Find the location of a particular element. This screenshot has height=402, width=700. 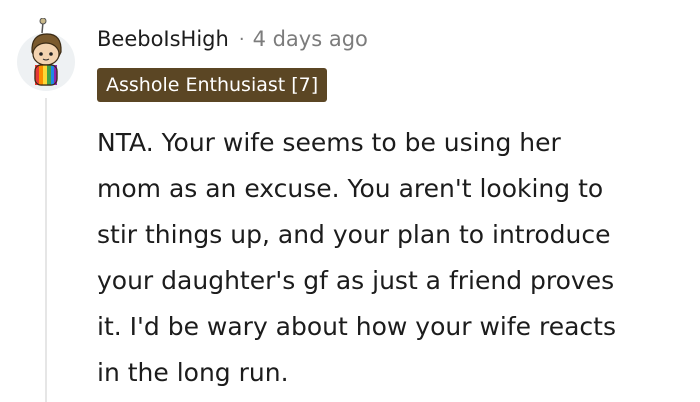

comment-body-line: mom as an excuse. You aren't looking to is located at coordinates (350, 188).